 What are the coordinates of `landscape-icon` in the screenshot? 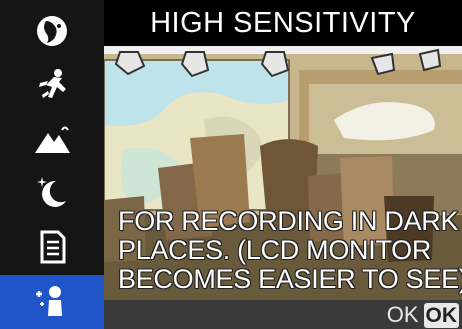 It's located at (52, 139).